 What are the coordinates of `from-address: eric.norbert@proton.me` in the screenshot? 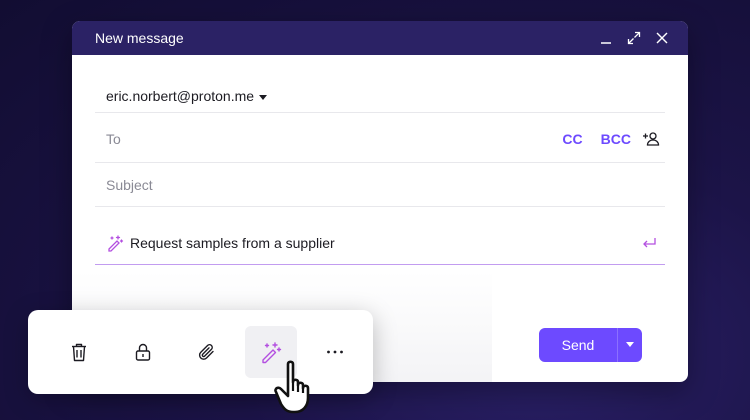 It's located at (180, 95).